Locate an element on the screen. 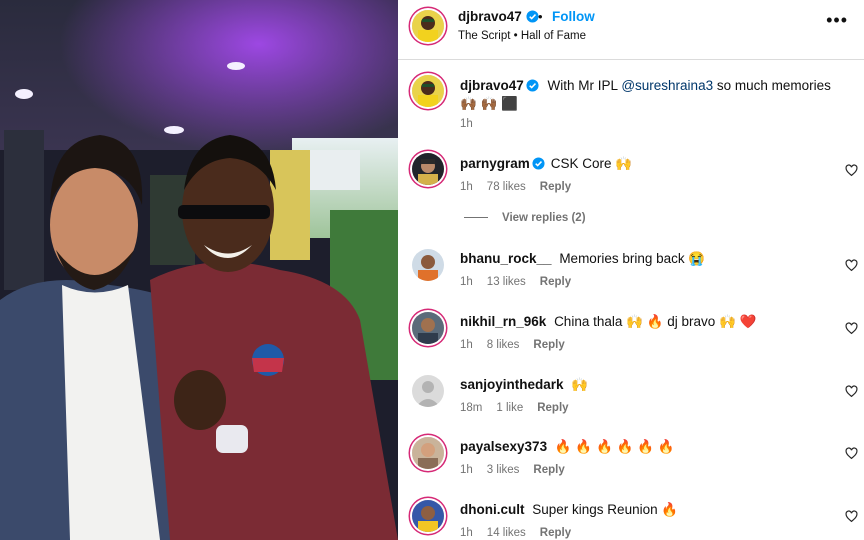 Image resolution: width=864 pixels, height=540 pixels. comment-text: dhoni.cult Super kings Reunion 🔥 is located at coordinates (647, 510).